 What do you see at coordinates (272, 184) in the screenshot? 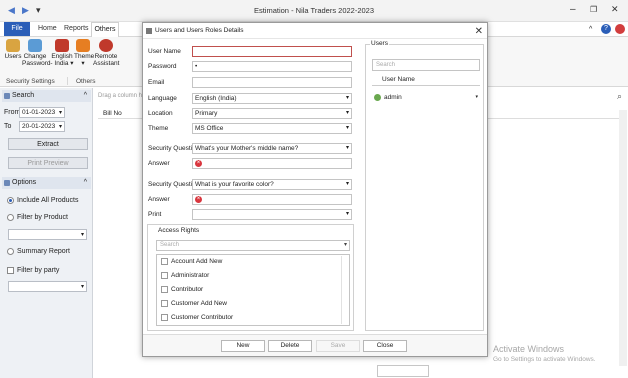
I see `security-question-2-select: What is your favorite color? ▾` at bounding box center [272, 184].